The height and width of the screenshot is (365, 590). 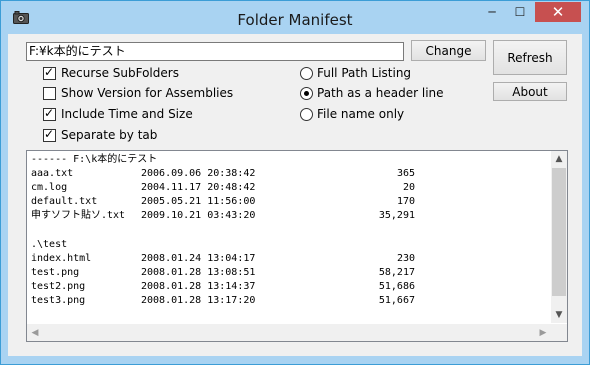 I want to click on close-icon: ✕, so click(x=558, y=12).